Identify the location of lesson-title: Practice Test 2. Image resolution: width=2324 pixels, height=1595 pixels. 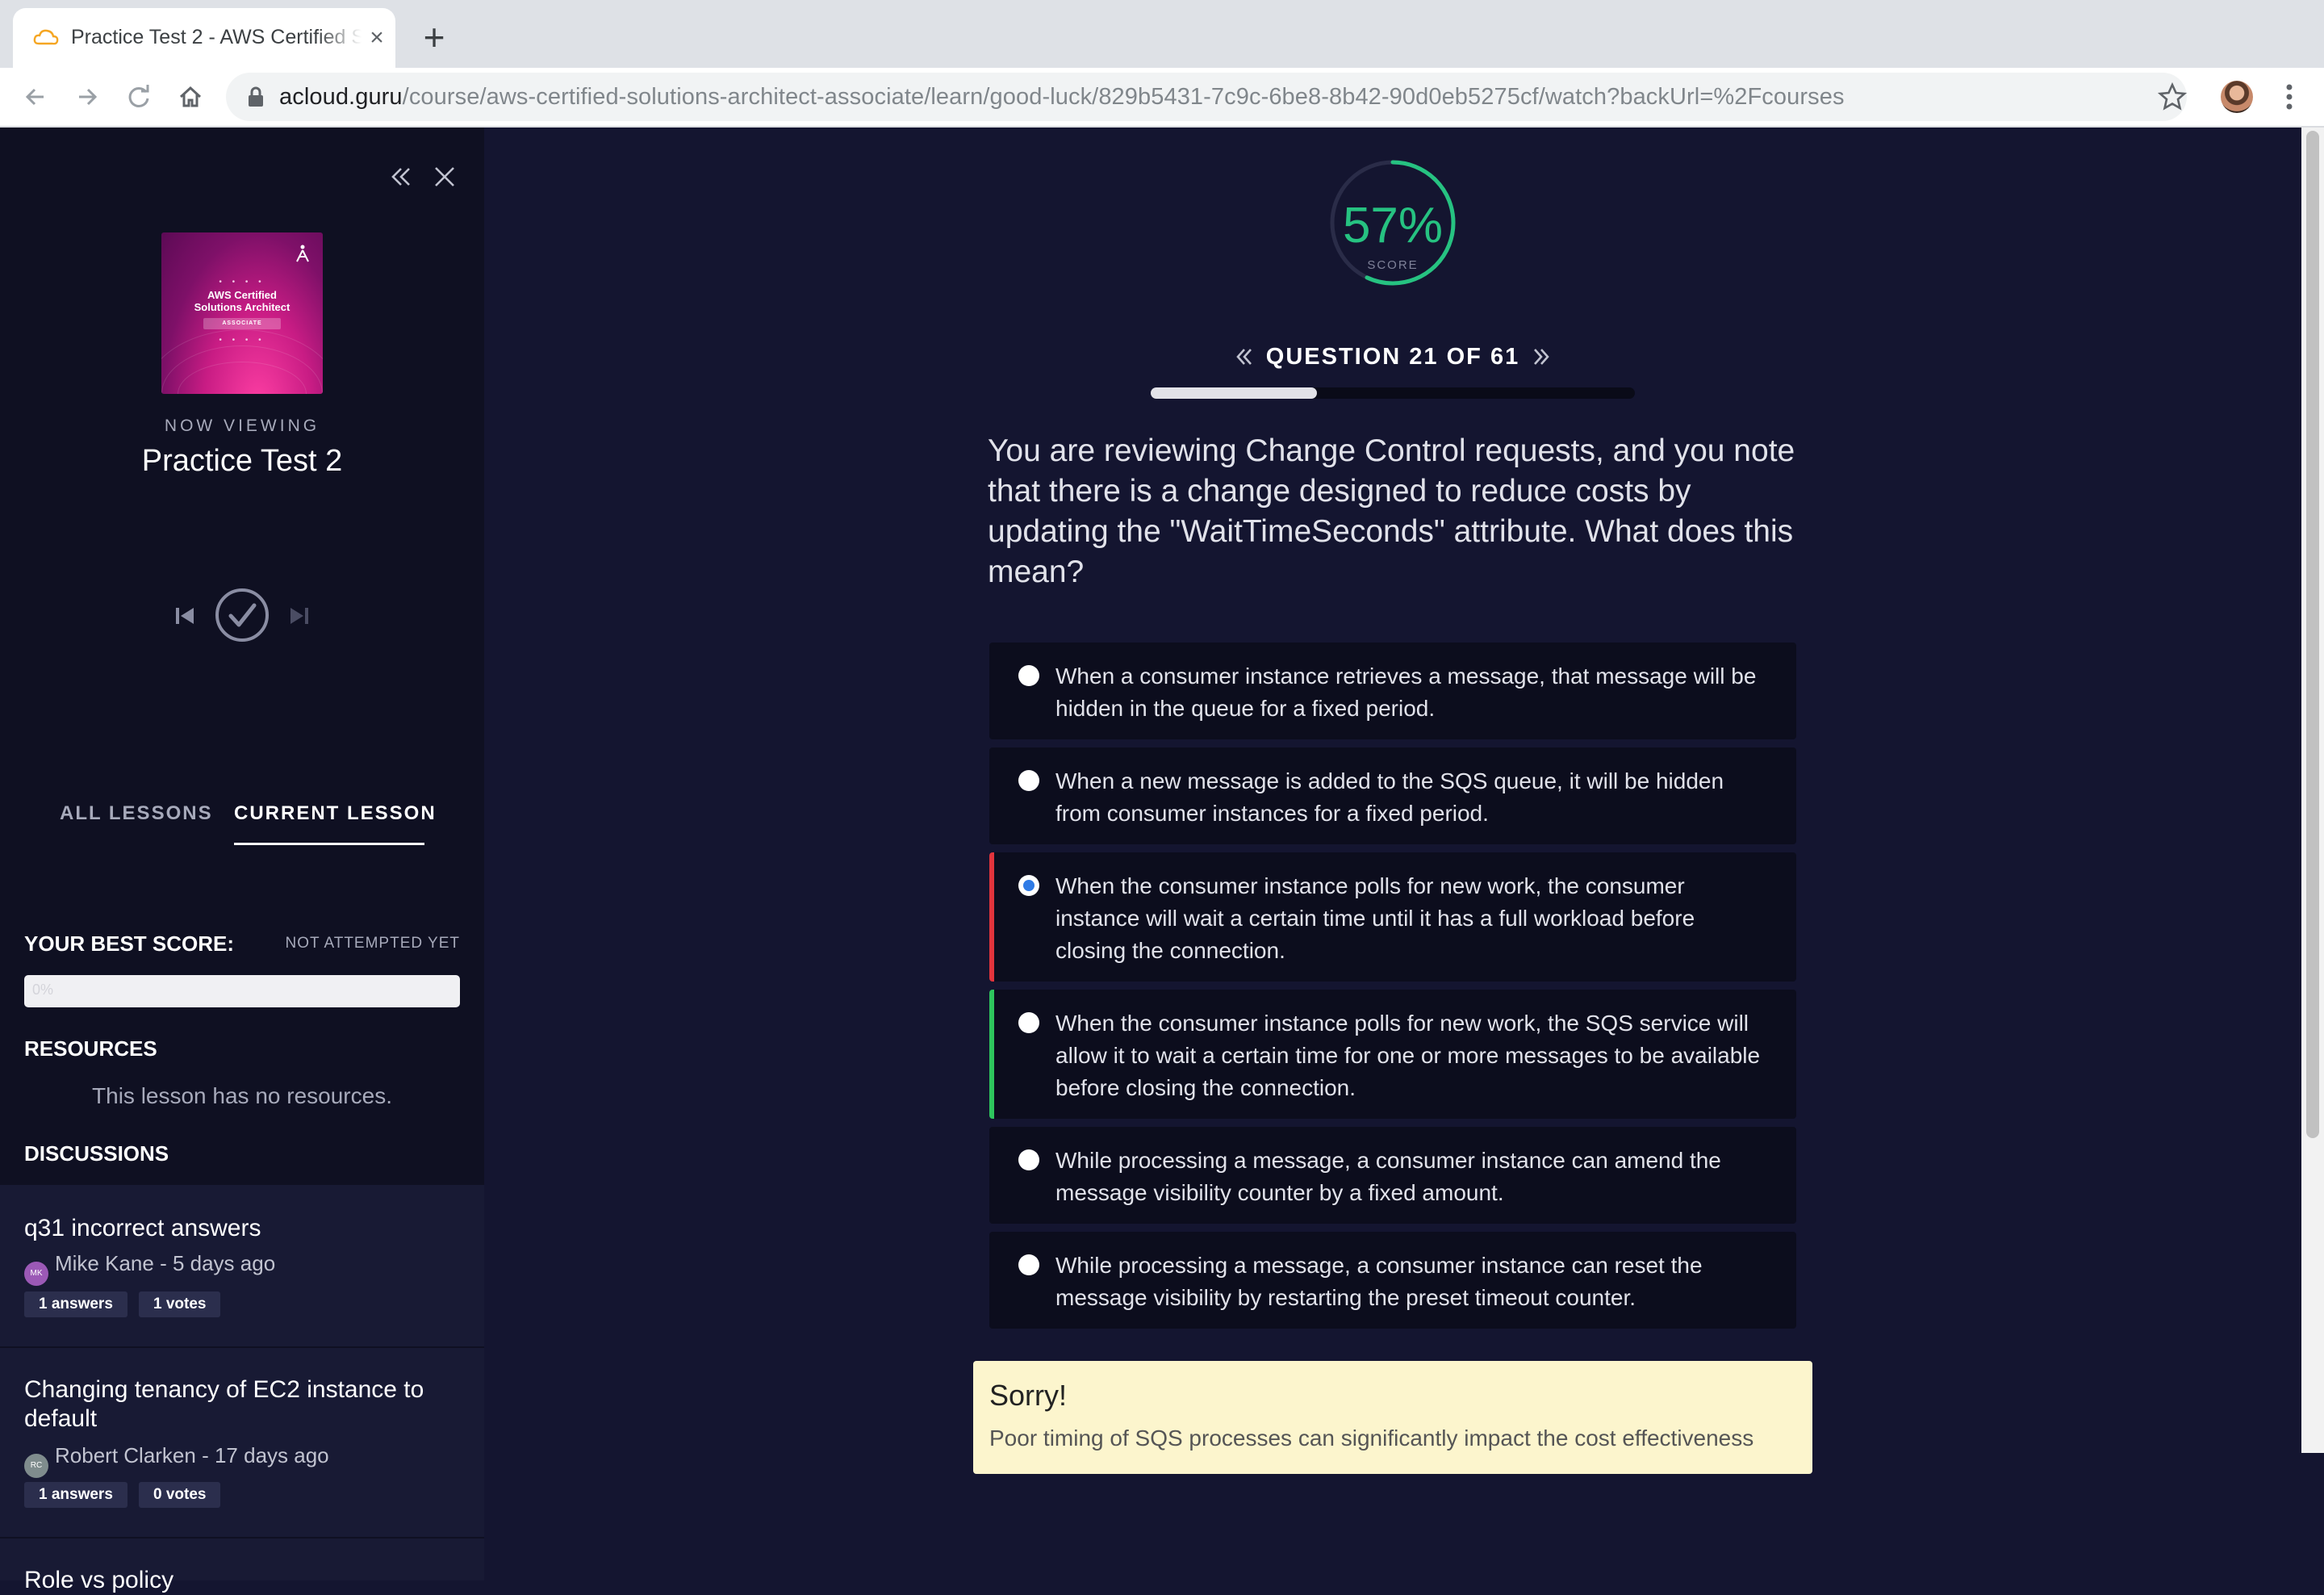
(242, 461).